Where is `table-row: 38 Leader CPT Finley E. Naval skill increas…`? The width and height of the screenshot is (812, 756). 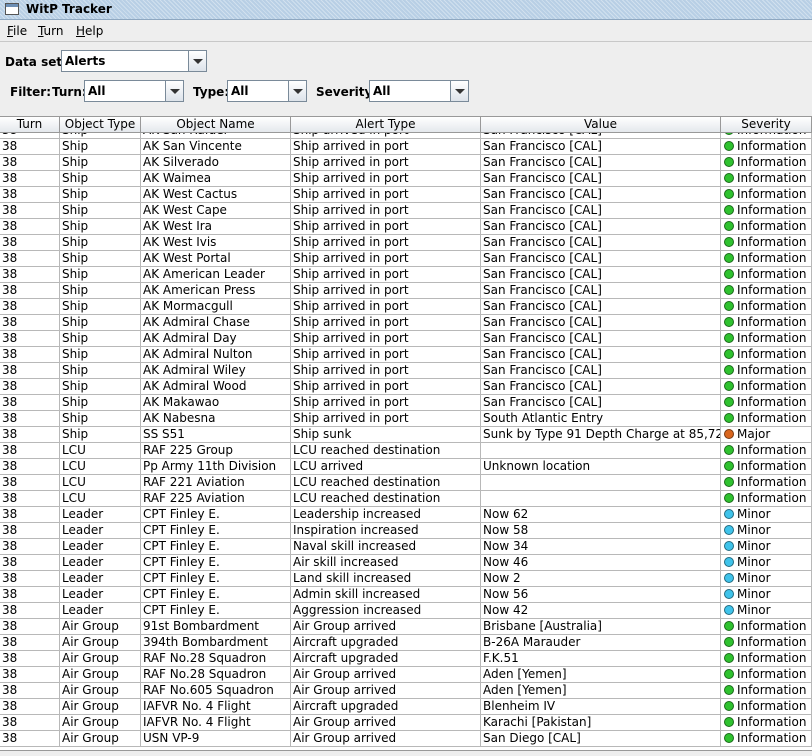
table-row: 38 Leader CPT Finley E. Naval skill increas… is located at coordinates (406, 547).